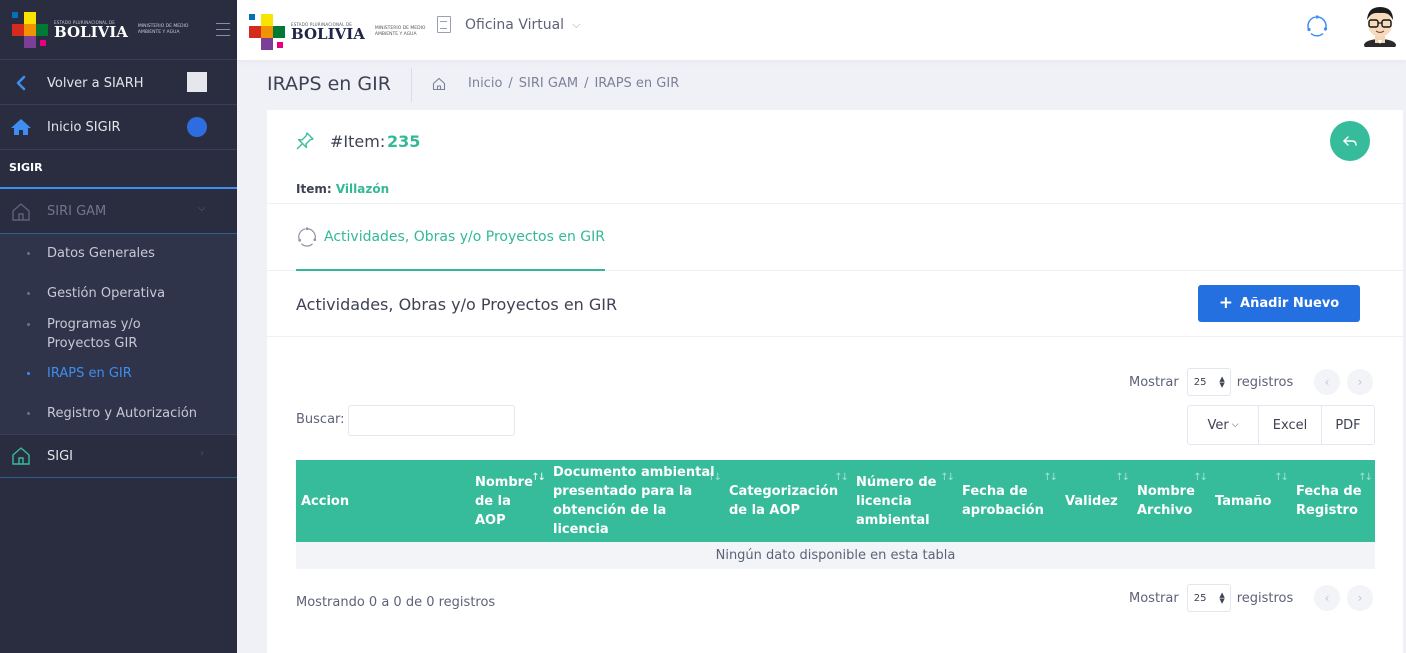 This screenshot has width=1406, height=653. I want to click on sidebar-item-back: Volver a SIARH, so click(118, 83).